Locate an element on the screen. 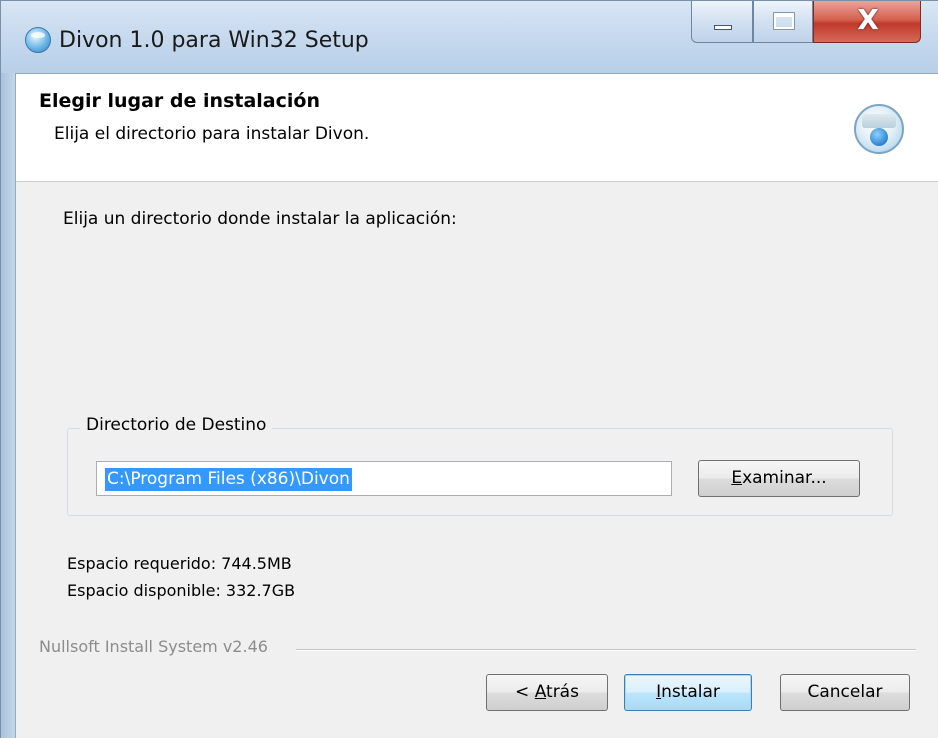 The width and height of the screenshot is (938, 738). installer-app-icon is located at coordinates (38, 40).